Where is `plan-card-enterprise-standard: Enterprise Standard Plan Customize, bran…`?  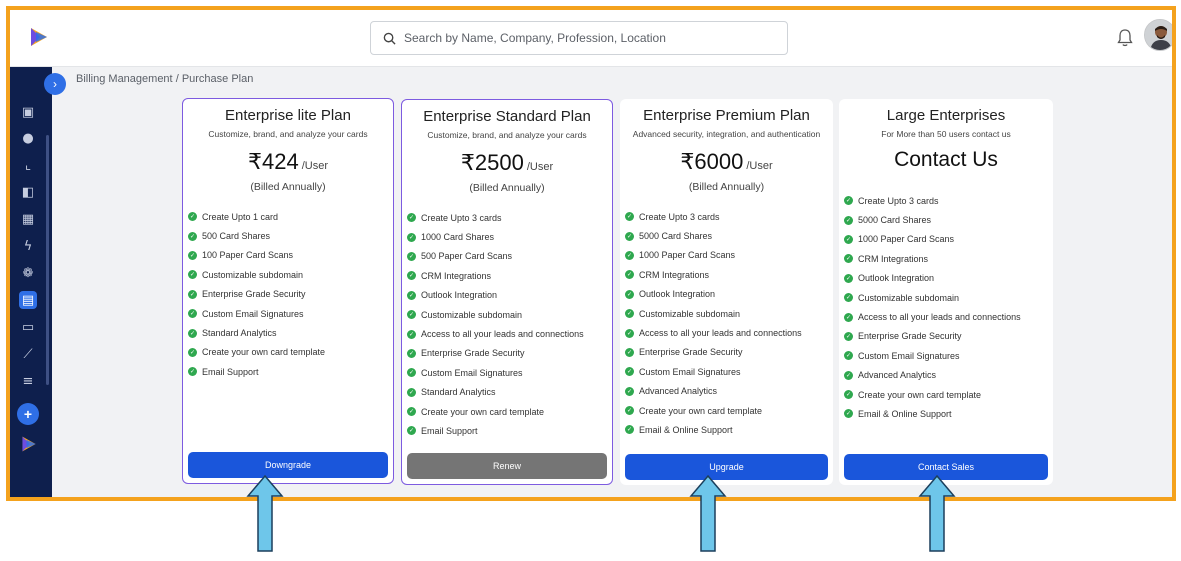
plan-card-enterprise-standard: Enterprise Standard Plan Customize, bran… is located at coordinates (507, 292).